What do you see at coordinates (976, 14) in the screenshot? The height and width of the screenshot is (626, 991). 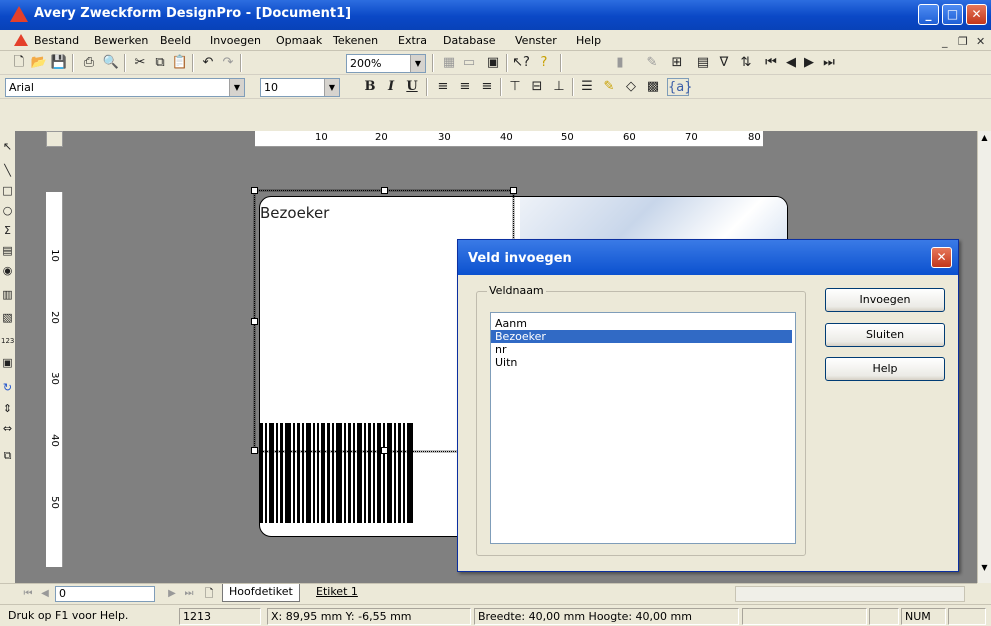 I see `close-button: ✕` at bounding box center [976, 14].